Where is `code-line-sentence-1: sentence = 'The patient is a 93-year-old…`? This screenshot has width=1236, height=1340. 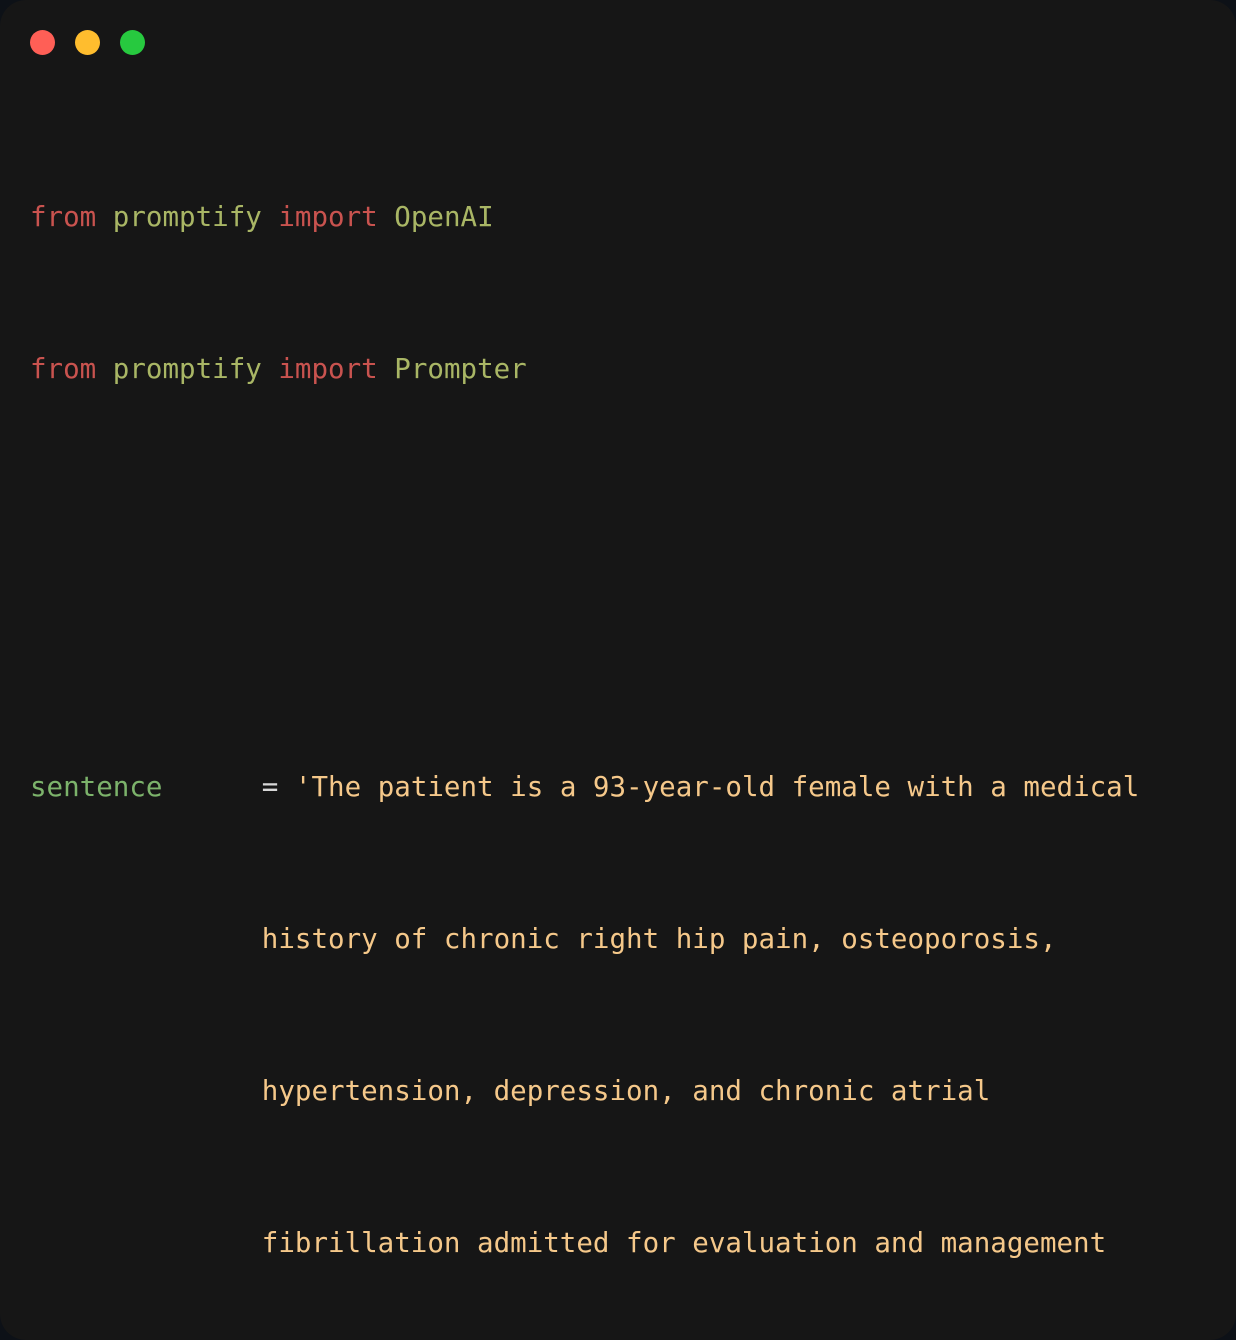
code-line-sentence-1: sentence = 'The patient is a 93-year-old… is located at coordinates (618, 787).